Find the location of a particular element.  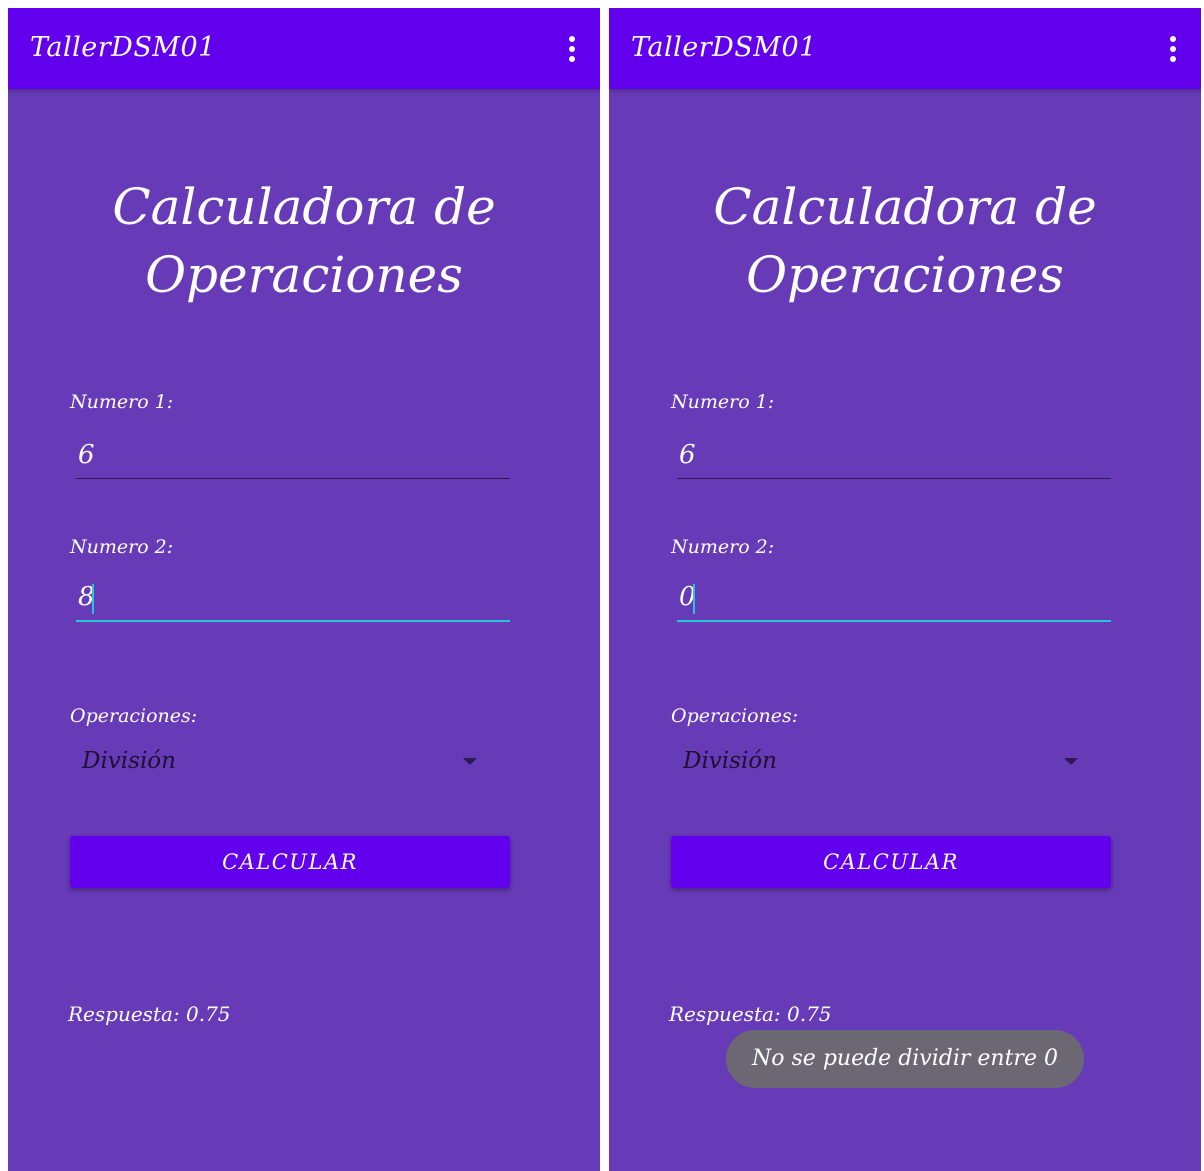

toast-message: No se puede dividir entre 0 is located at coordinates (905, 1059).